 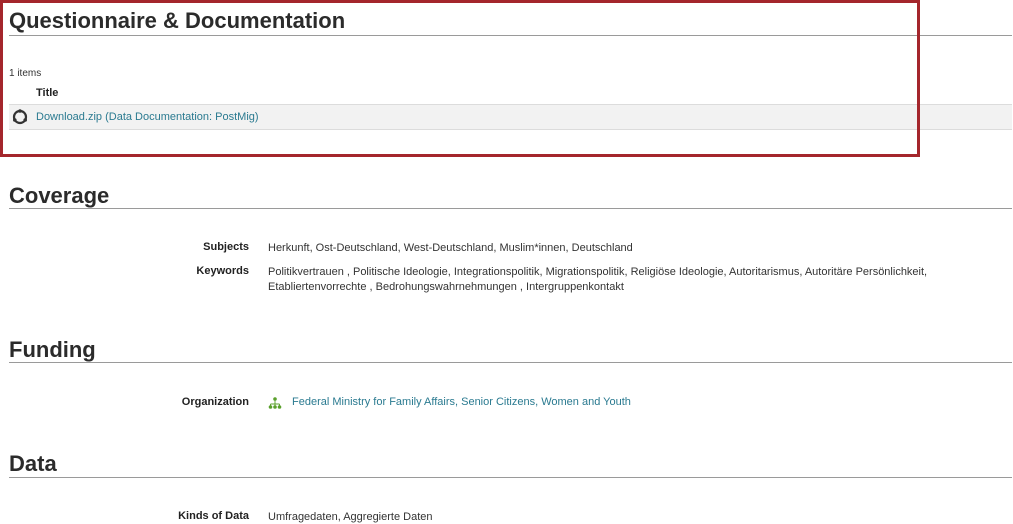 What do you see at coordinates (510, 477) in the screenshot?
I see `data-divider` at bounding box center [510, 477].